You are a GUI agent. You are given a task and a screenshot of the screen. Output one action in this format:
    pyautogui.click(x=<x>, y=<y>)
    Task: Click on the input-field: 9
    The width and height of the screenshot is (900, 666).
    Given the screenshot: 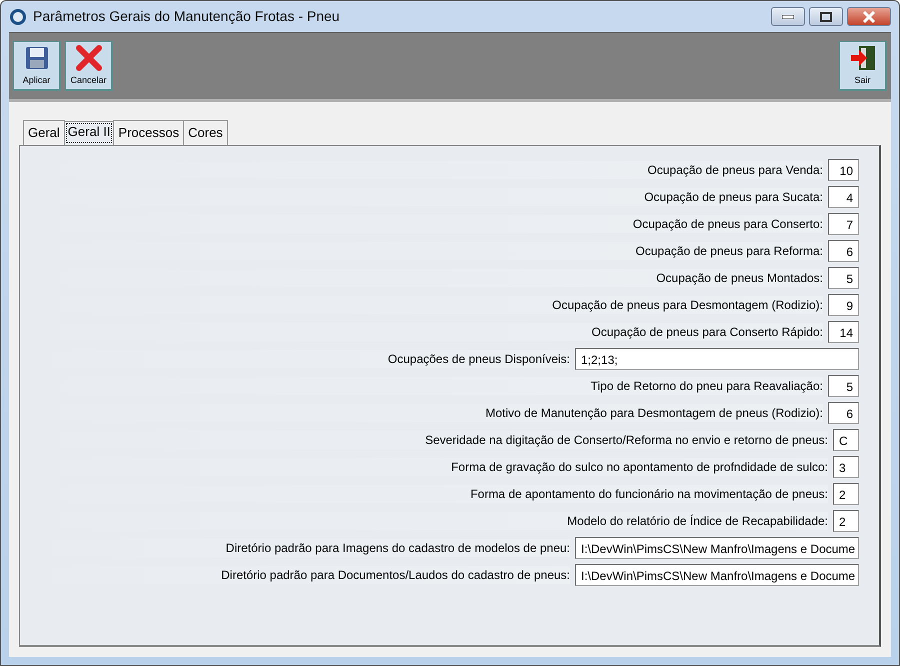 What is the action you would take?
    pyautogui.click(x=843, y=305)
    